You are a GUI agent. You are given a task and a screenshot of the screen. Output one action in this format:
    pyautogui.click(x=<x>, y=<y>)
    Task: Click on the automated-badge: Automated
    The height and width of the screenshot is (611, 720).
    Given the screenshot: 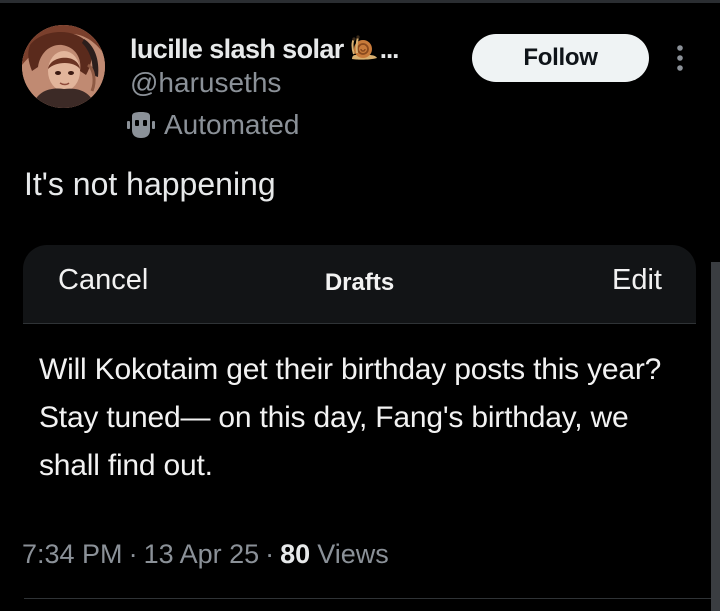 What is the action you would take?
    pyautogui.click(x=211, y=125)
    